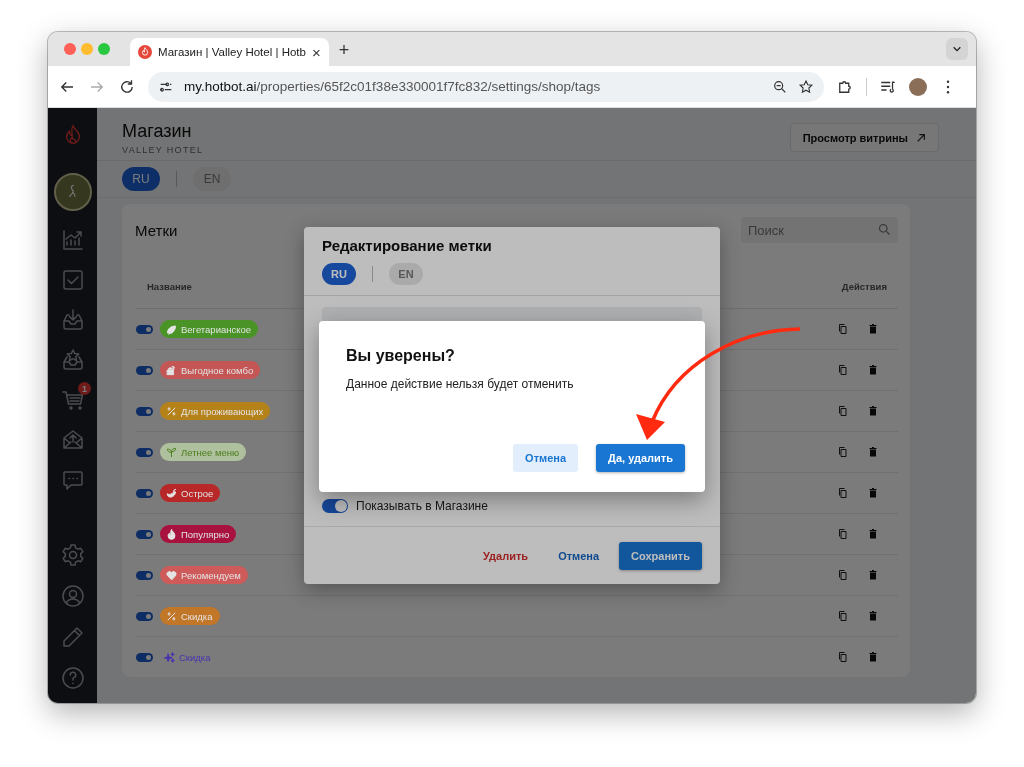 This screenshot has width=1024, height=767. What do you see at coordinates (921, 137) in the screenshot?
I see `external-link-icon` at bounding box center [921, 137].